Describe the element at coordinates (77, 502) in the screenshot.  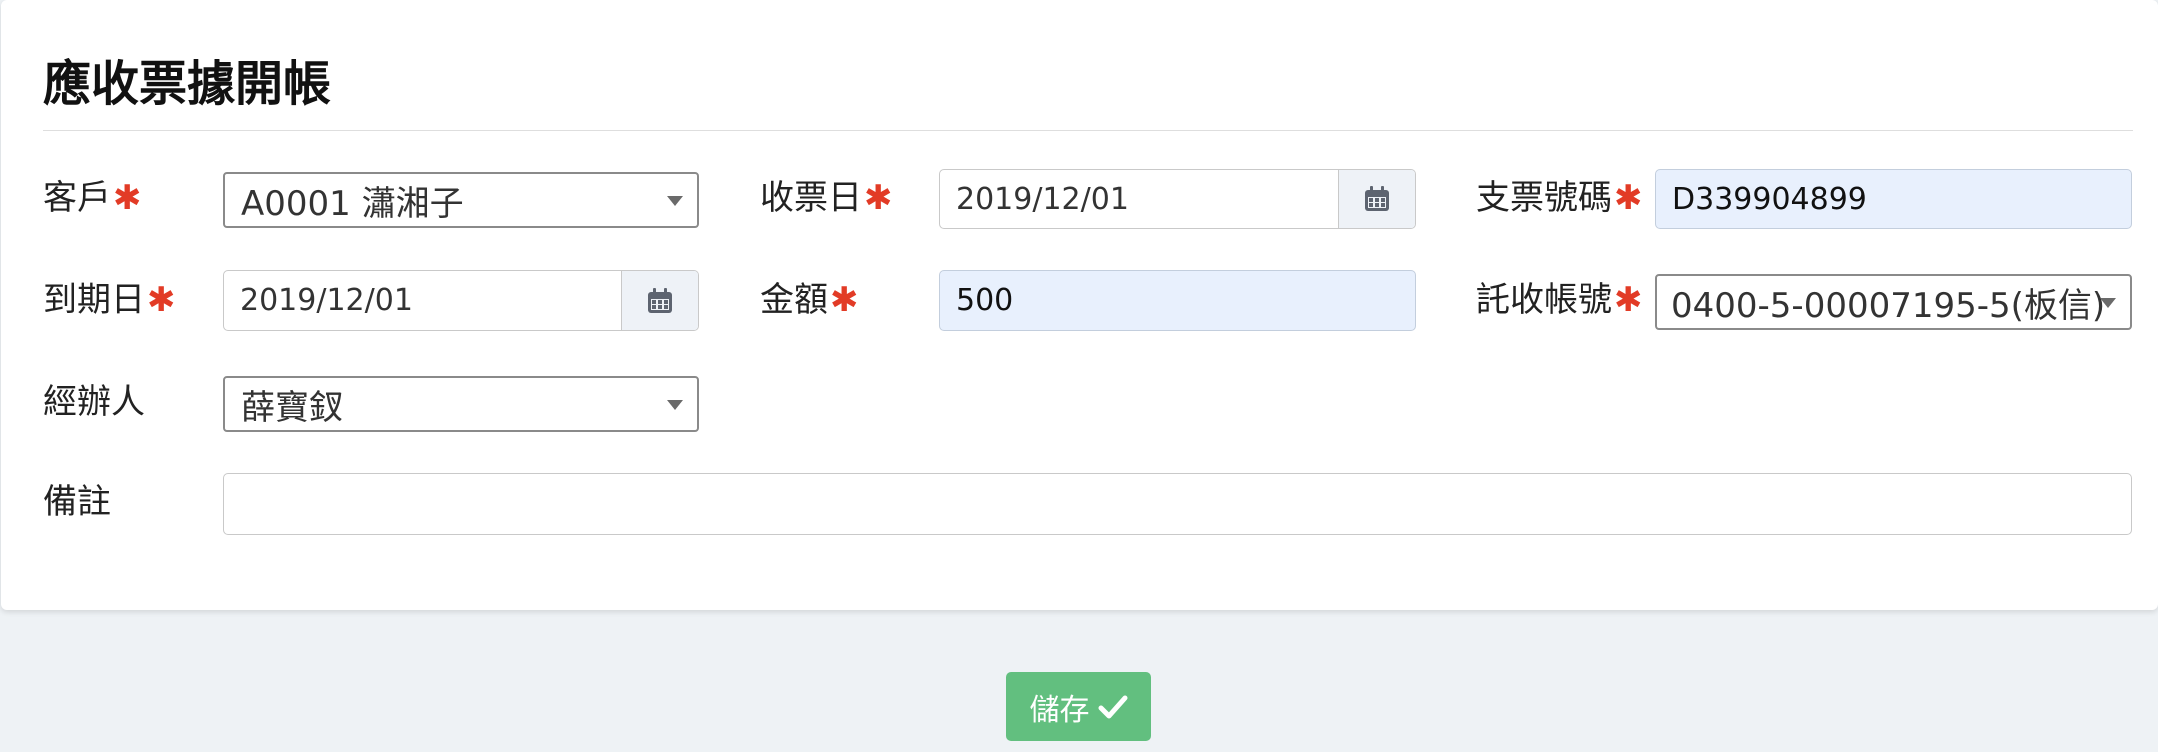
I see `remarks-label-text: 備註` at that location.